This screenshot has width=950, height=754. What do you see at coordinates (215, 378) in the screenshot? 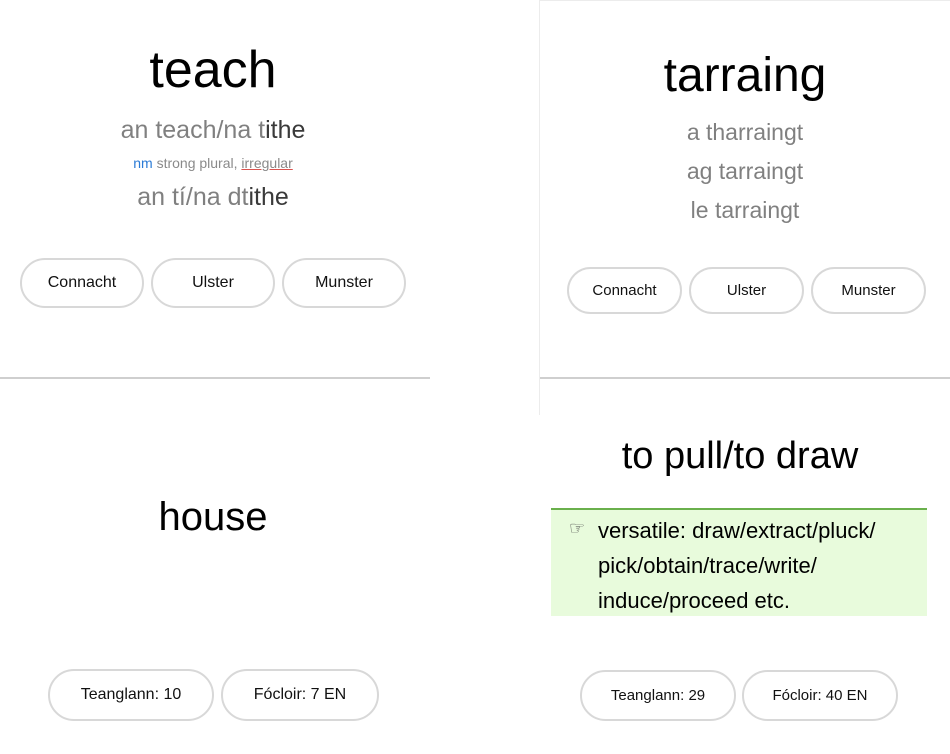
I see `divider-left` at bounding box center [215, 378].